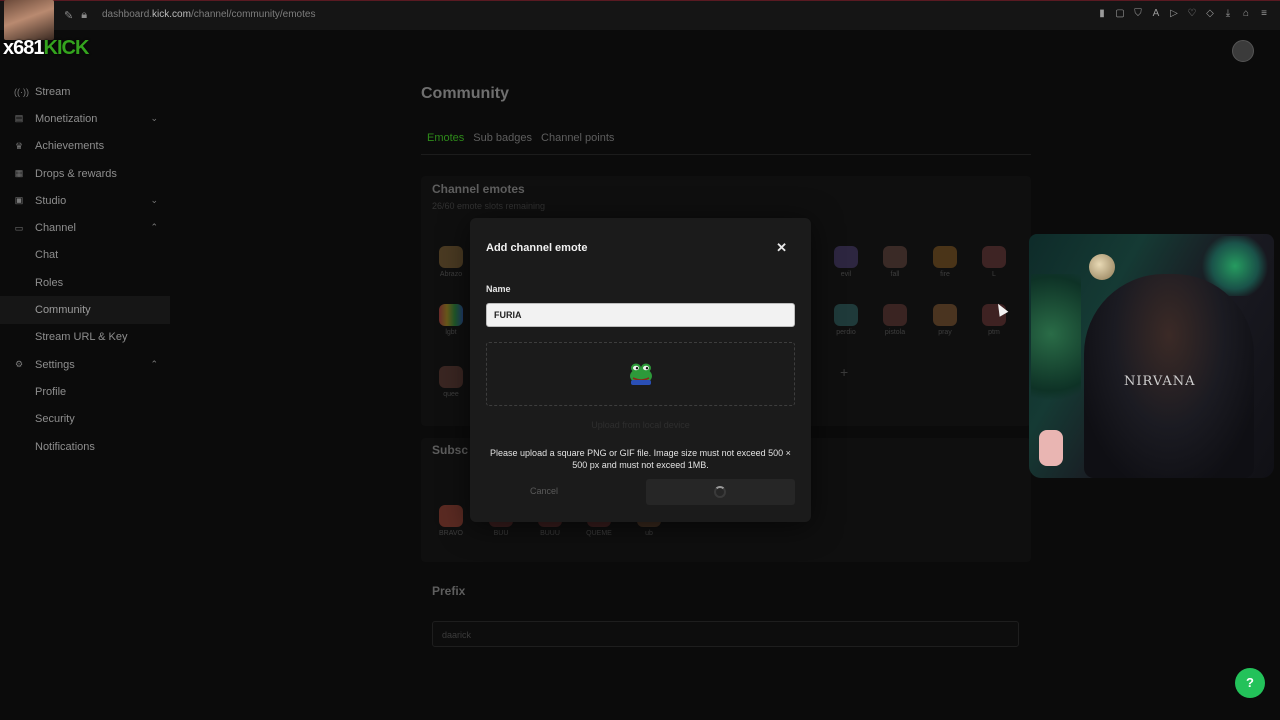 This screenshot has width=1280, height=720. I want to click on emote-item: fall, so click(895, 262).